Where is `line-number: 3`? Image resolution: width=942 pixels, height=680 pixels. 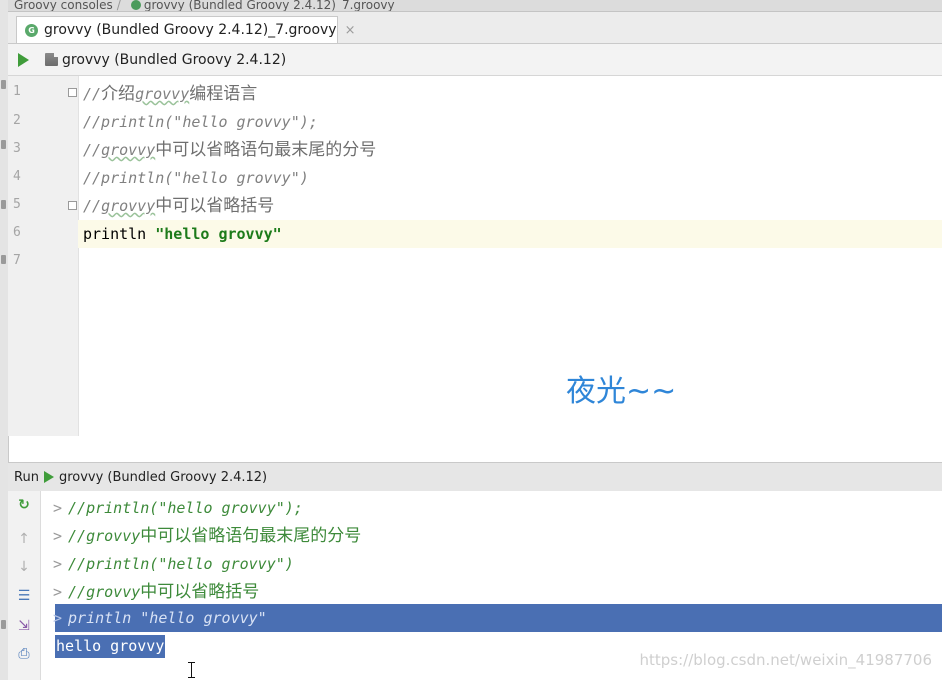 line-number: 3 is located at coordinates (17, 148).